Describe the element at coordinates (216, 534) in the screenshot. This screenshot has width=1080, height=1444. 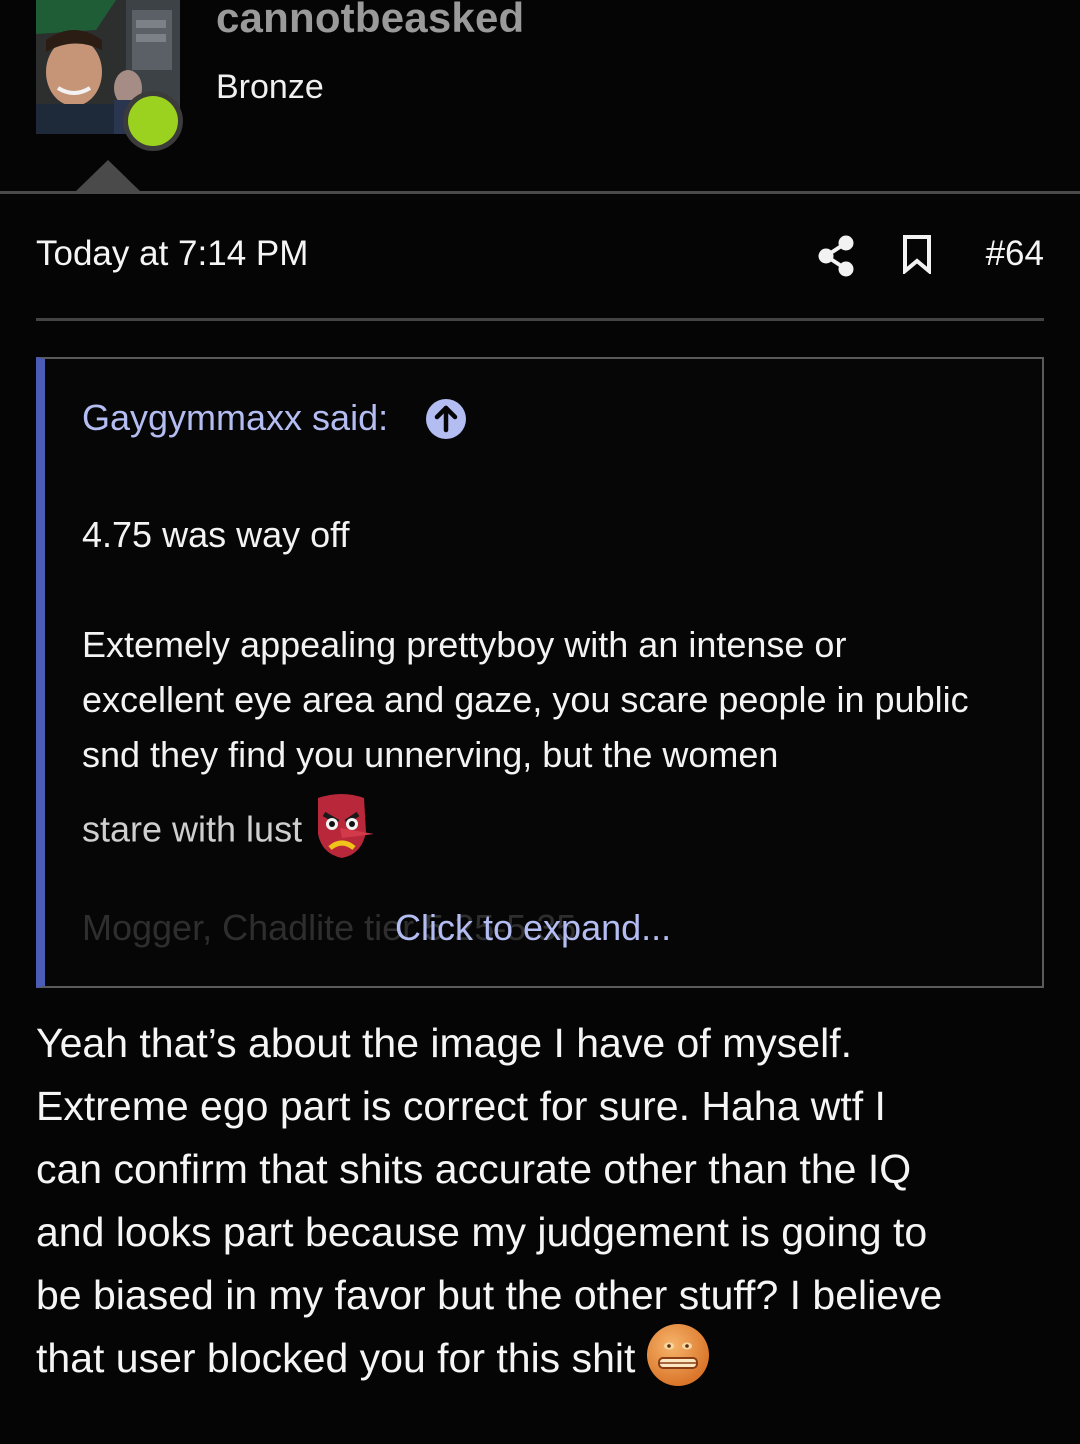
I see `quote-line: 4.75 was way off` at that location.